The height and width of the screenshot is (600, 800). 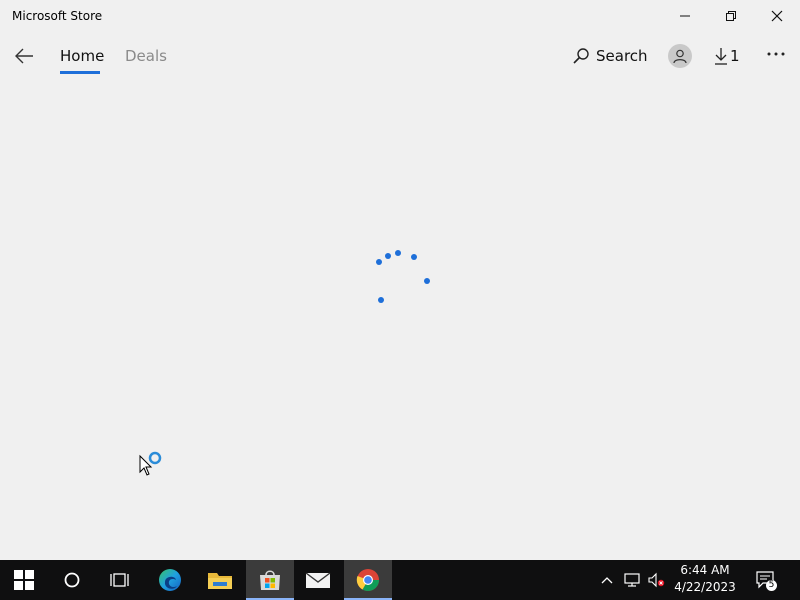 What do you see at coordinates (80, 72) in the screenshot?
I see `active-tab-indicator` at bounding box center [80, 72].